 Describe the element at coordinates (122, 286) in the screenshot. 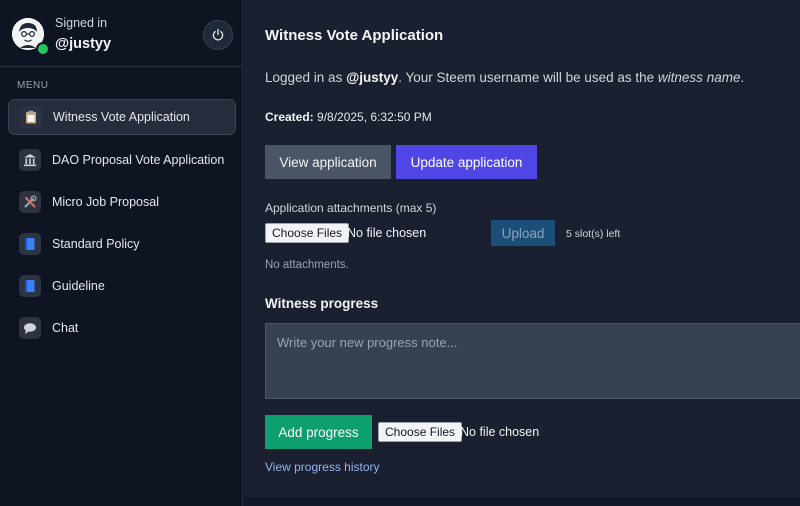

I see `sidebar-item-guideline: Guideline` at that location.